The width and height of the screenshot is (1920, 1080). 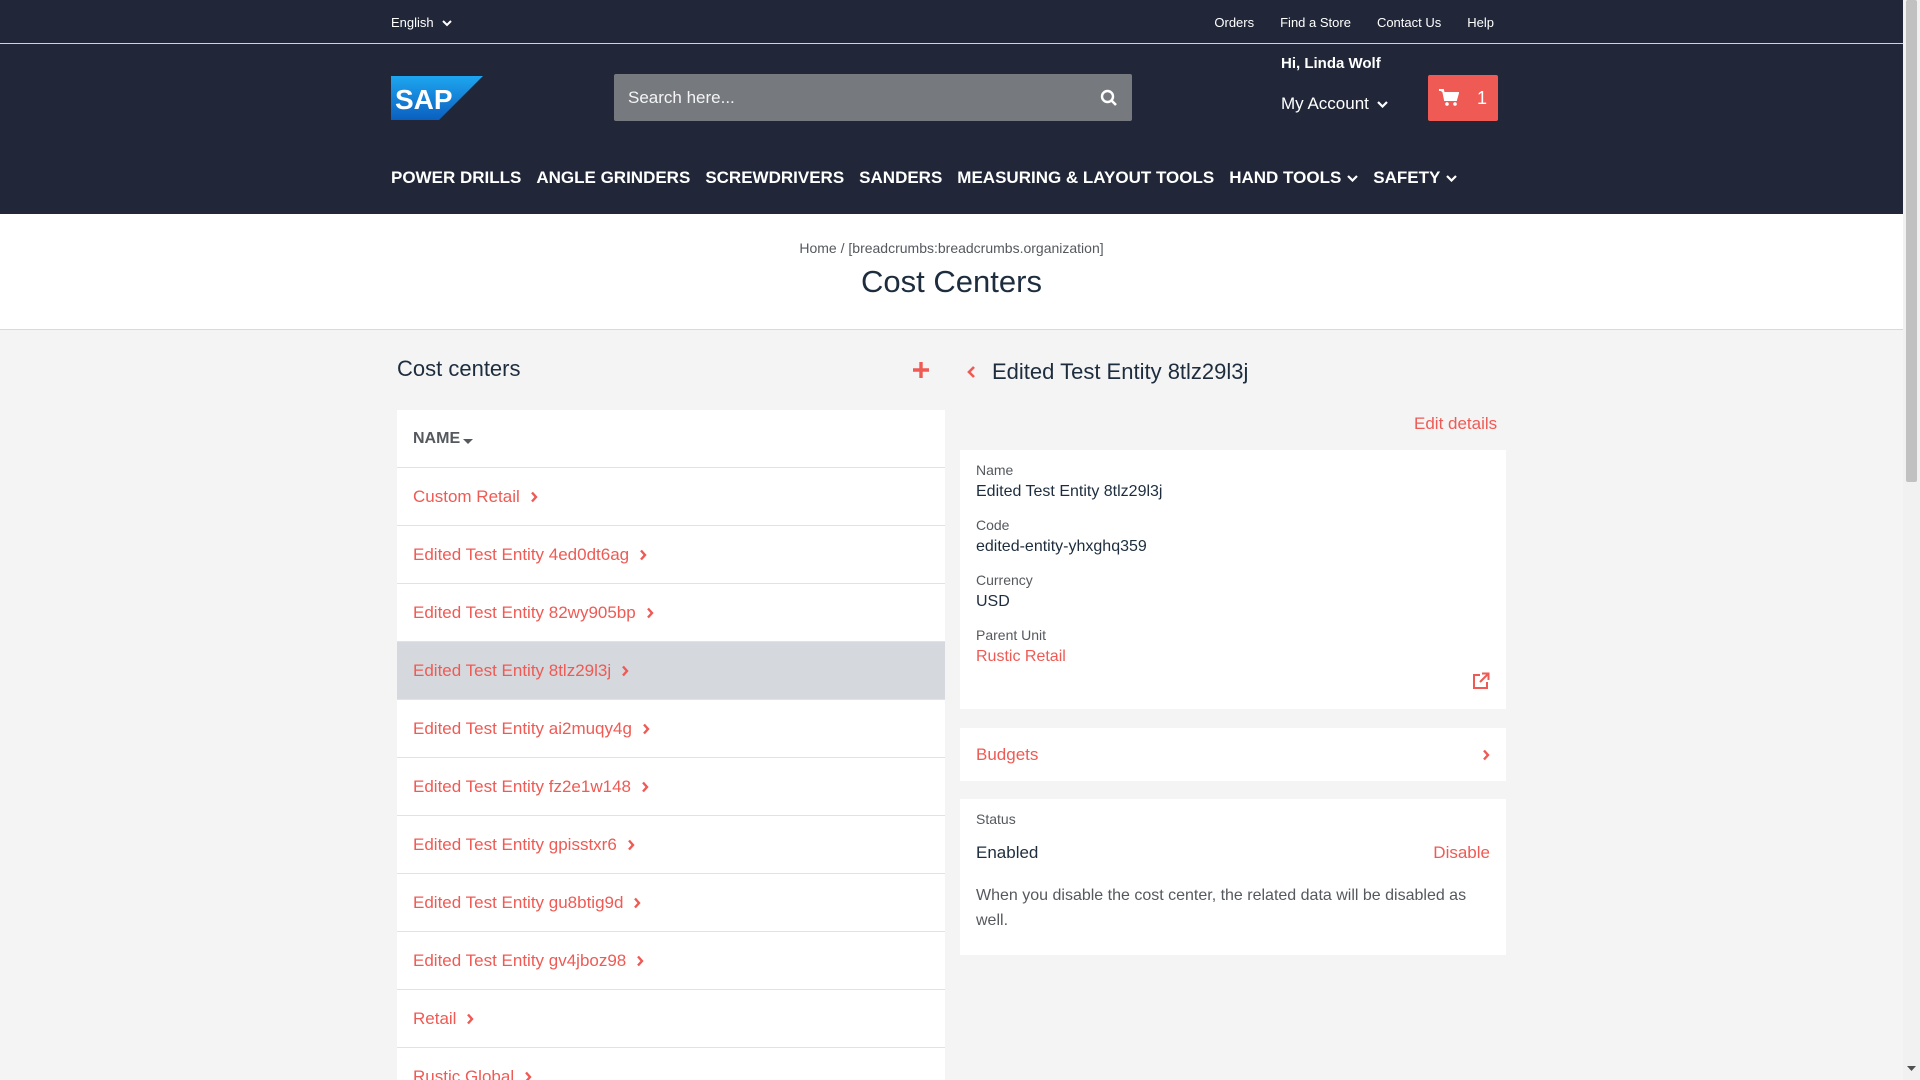 What do you see at coordinates (1233, 536) in the screenshot?
I see `code-field: Code edited-entity-yhxghq359` at bounding box center [1233, 536].